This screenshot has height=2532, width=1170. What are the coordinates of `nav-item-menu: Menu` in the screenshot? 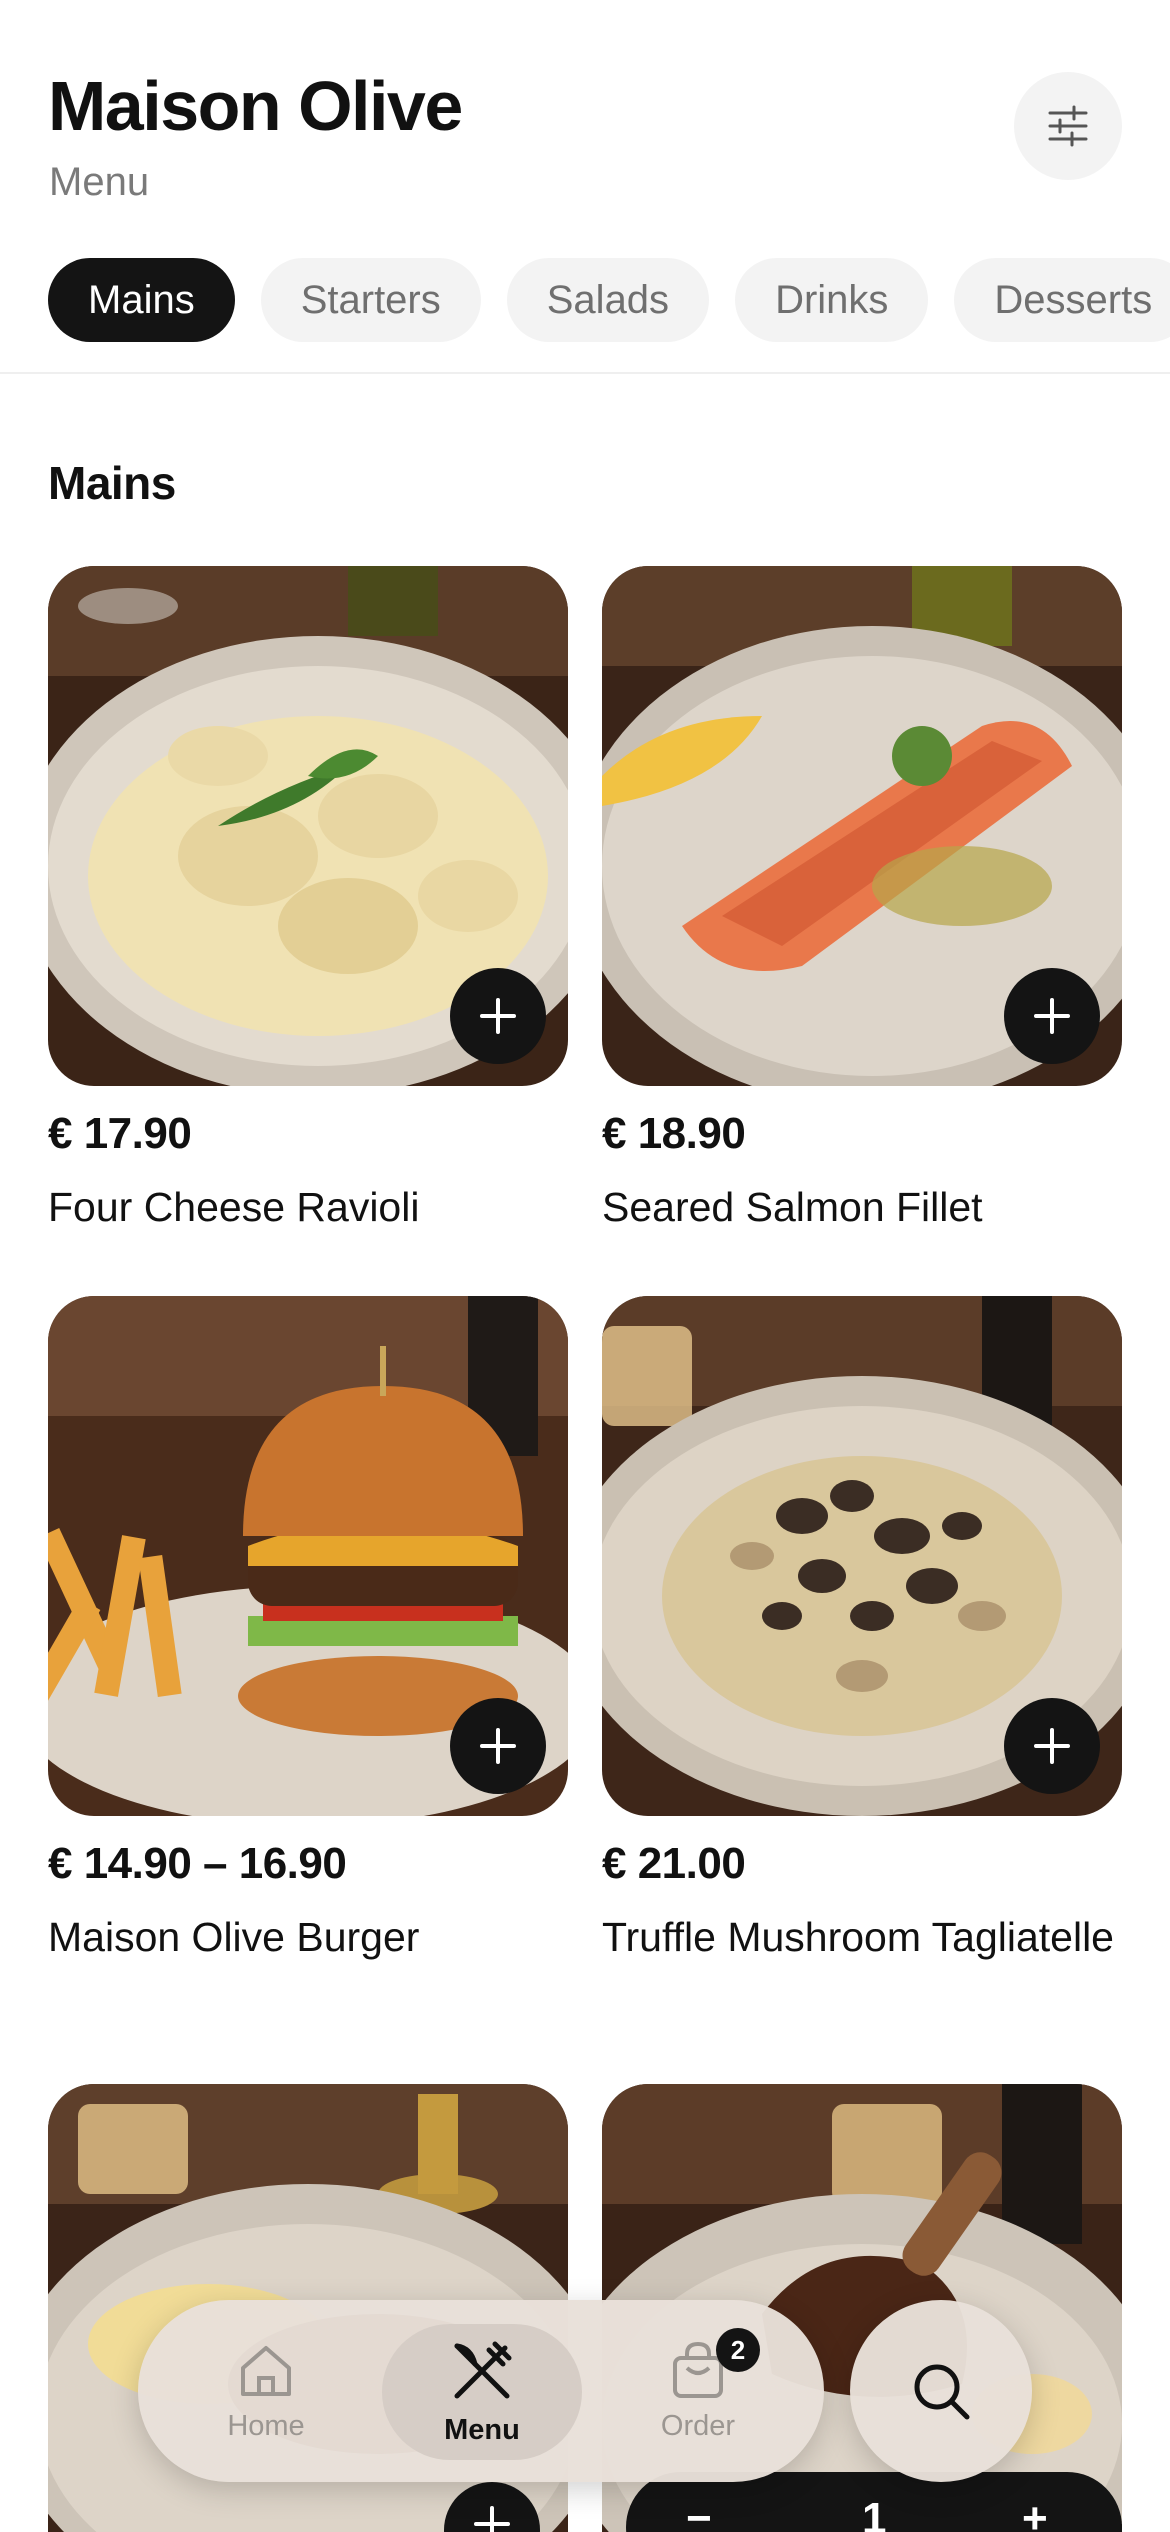 It's located at (482, 2391).